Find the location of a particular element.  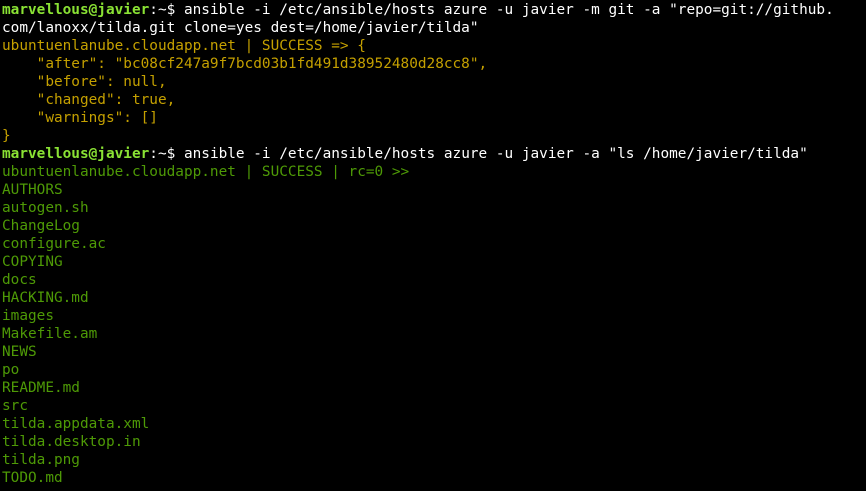

file-list-item: po is located at coordinates (11, 370).